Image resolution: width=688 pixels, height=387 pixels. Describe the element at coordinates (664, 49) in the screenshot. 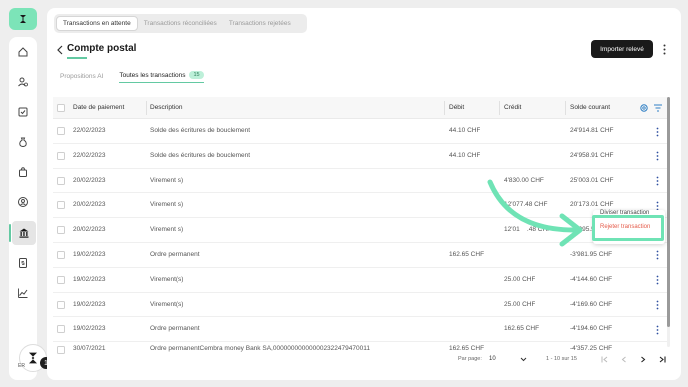

I see `header-more-button` at that location.